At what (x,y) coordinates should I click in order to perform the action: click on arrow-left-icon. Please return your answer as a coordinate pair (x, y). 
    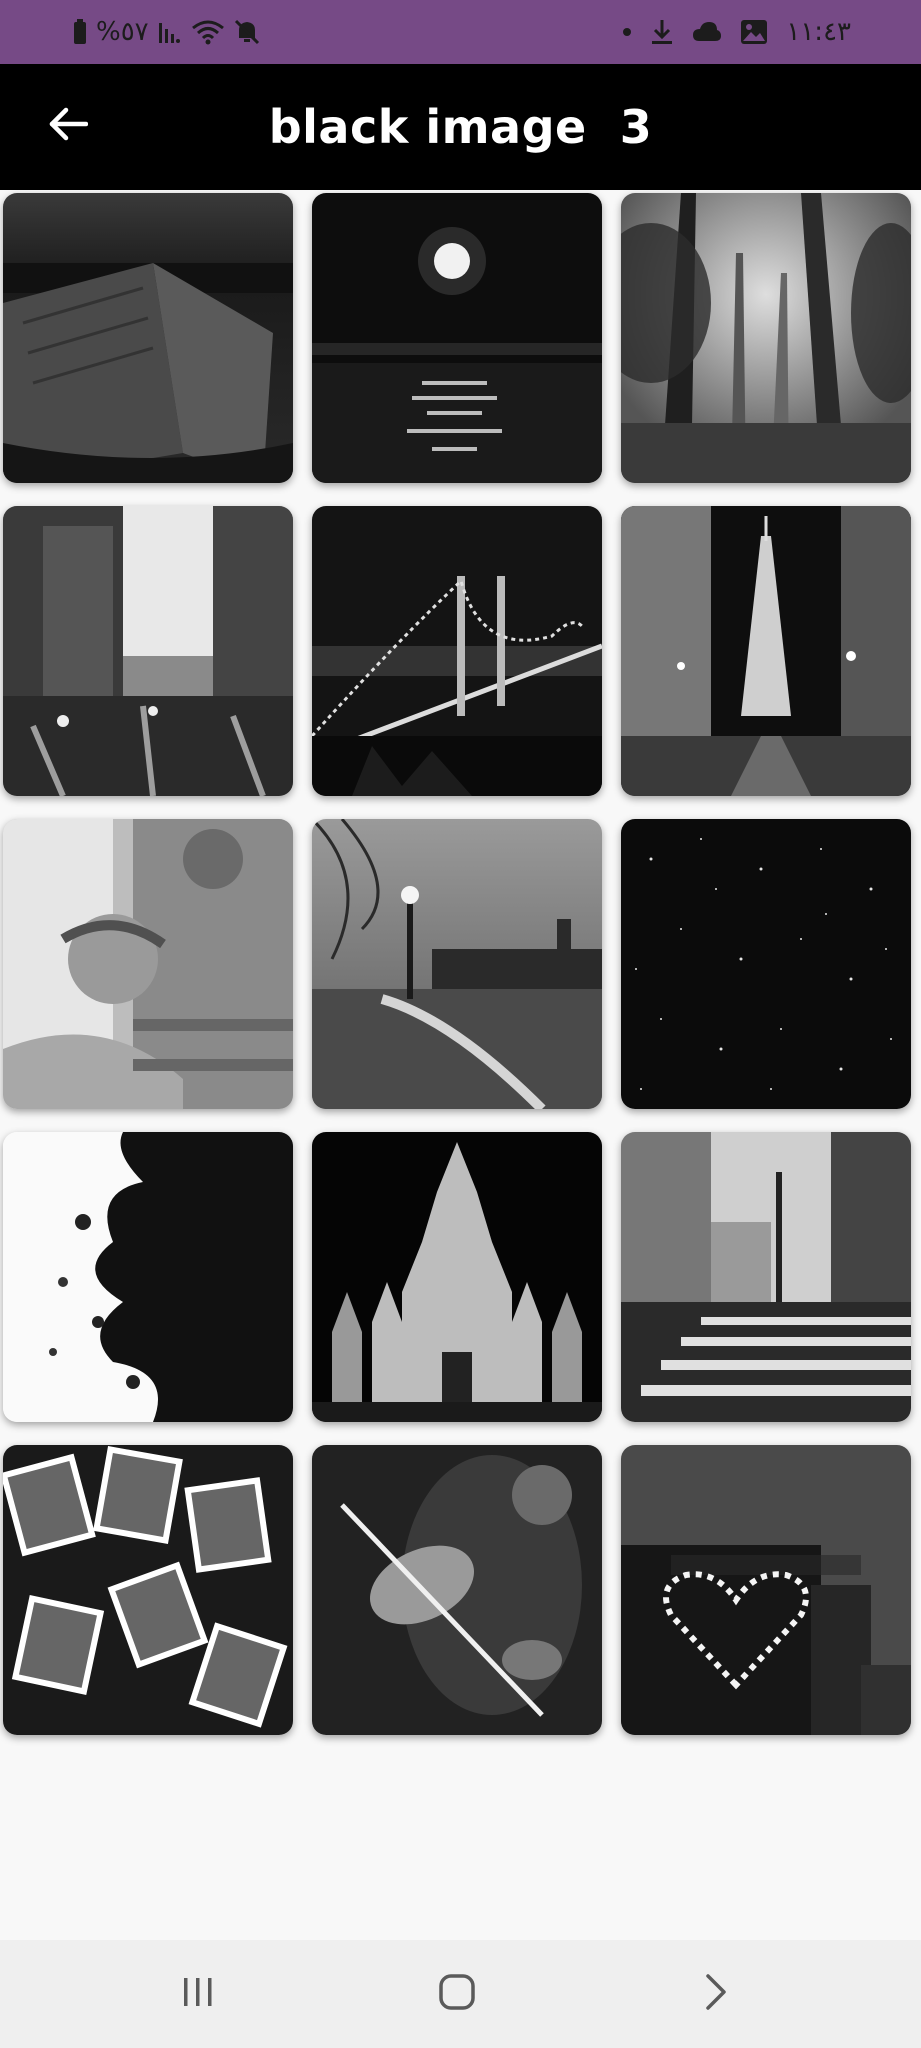
    Looking at the image, I should click on (68, 126).